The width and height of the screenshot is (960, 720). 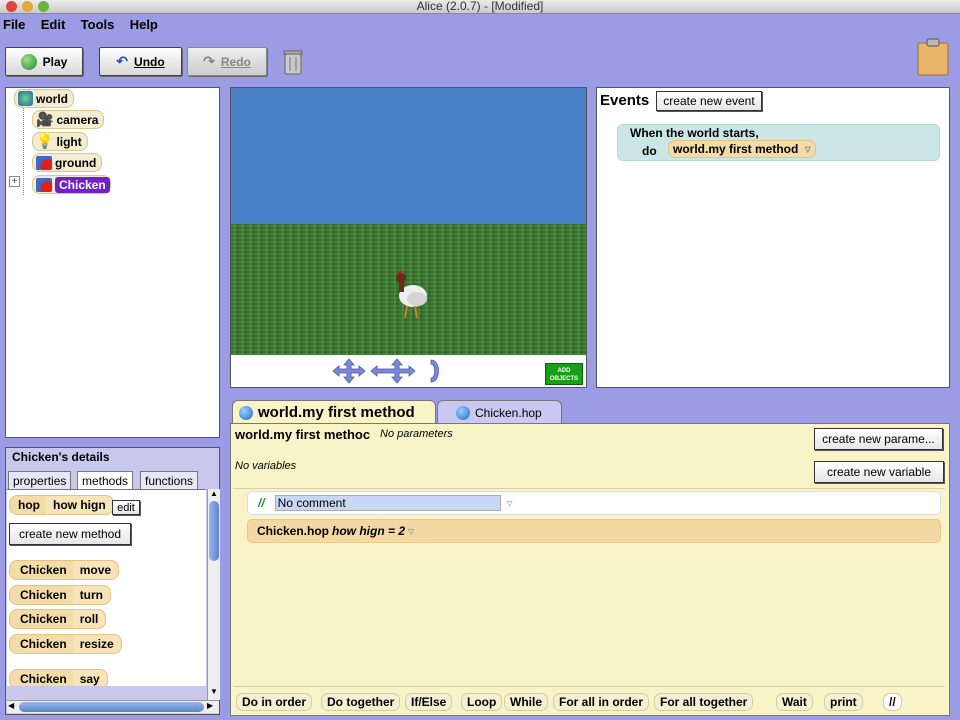 What do you see at coordinates (227, 61) in the screenshot?
I see `redo-button: ↷ Redo` at bounding box center [227, 61].